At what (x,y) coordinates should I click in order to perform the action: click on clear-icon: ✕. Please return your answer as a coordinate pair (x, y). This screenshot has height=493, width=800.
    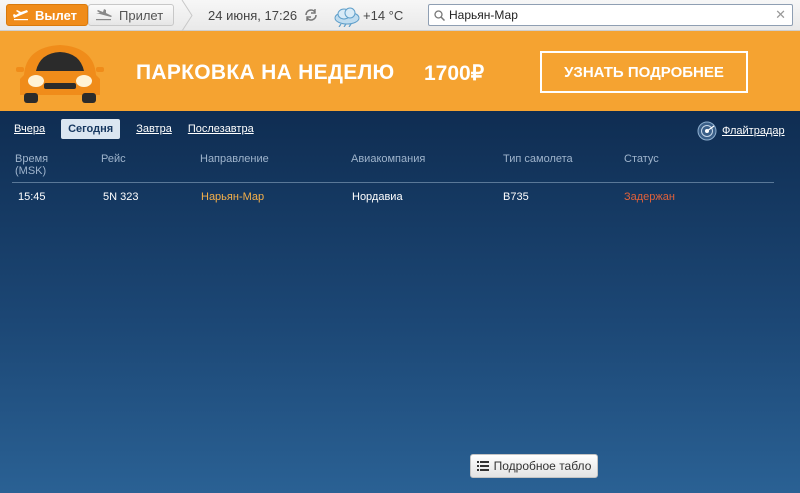
    Looking at the image, I should click on (780, 15).